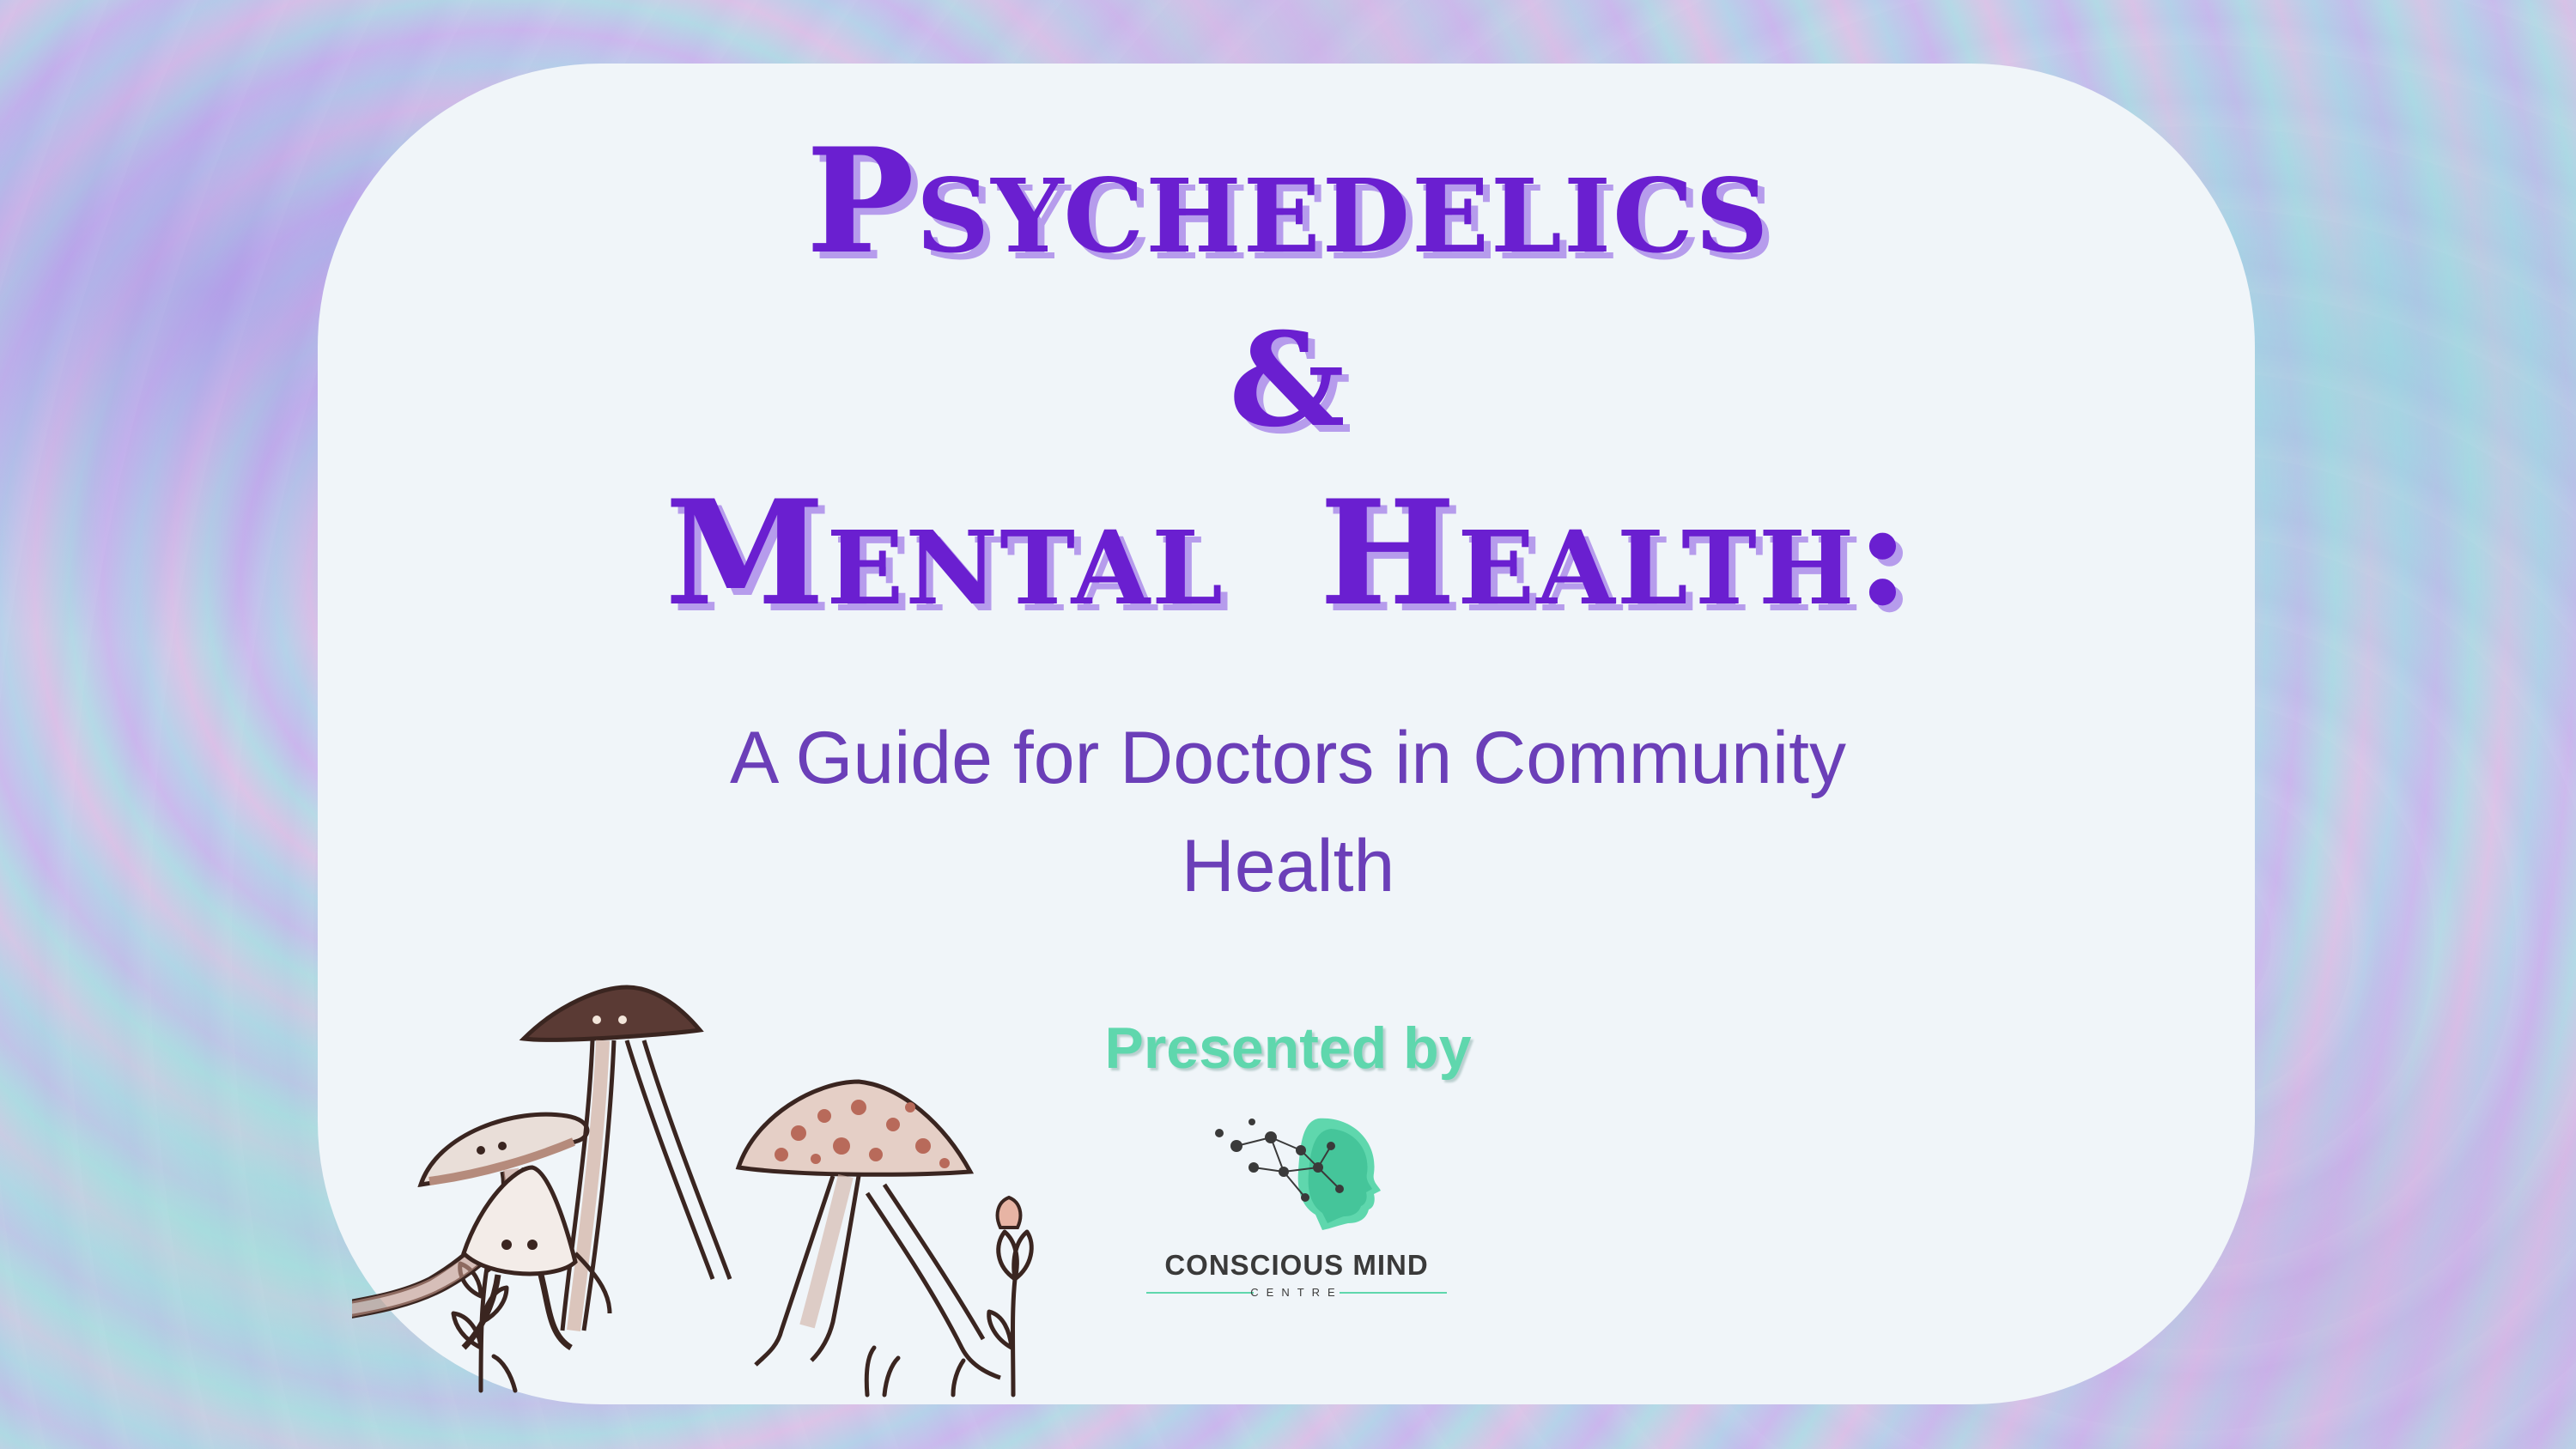 The height and width of the screenshot is (1449, 2576). Describe the element at coordinates (1288, 758) in the screenshot. I see `subtitle-line-1: A Guide for Doctors in Community` at that location.